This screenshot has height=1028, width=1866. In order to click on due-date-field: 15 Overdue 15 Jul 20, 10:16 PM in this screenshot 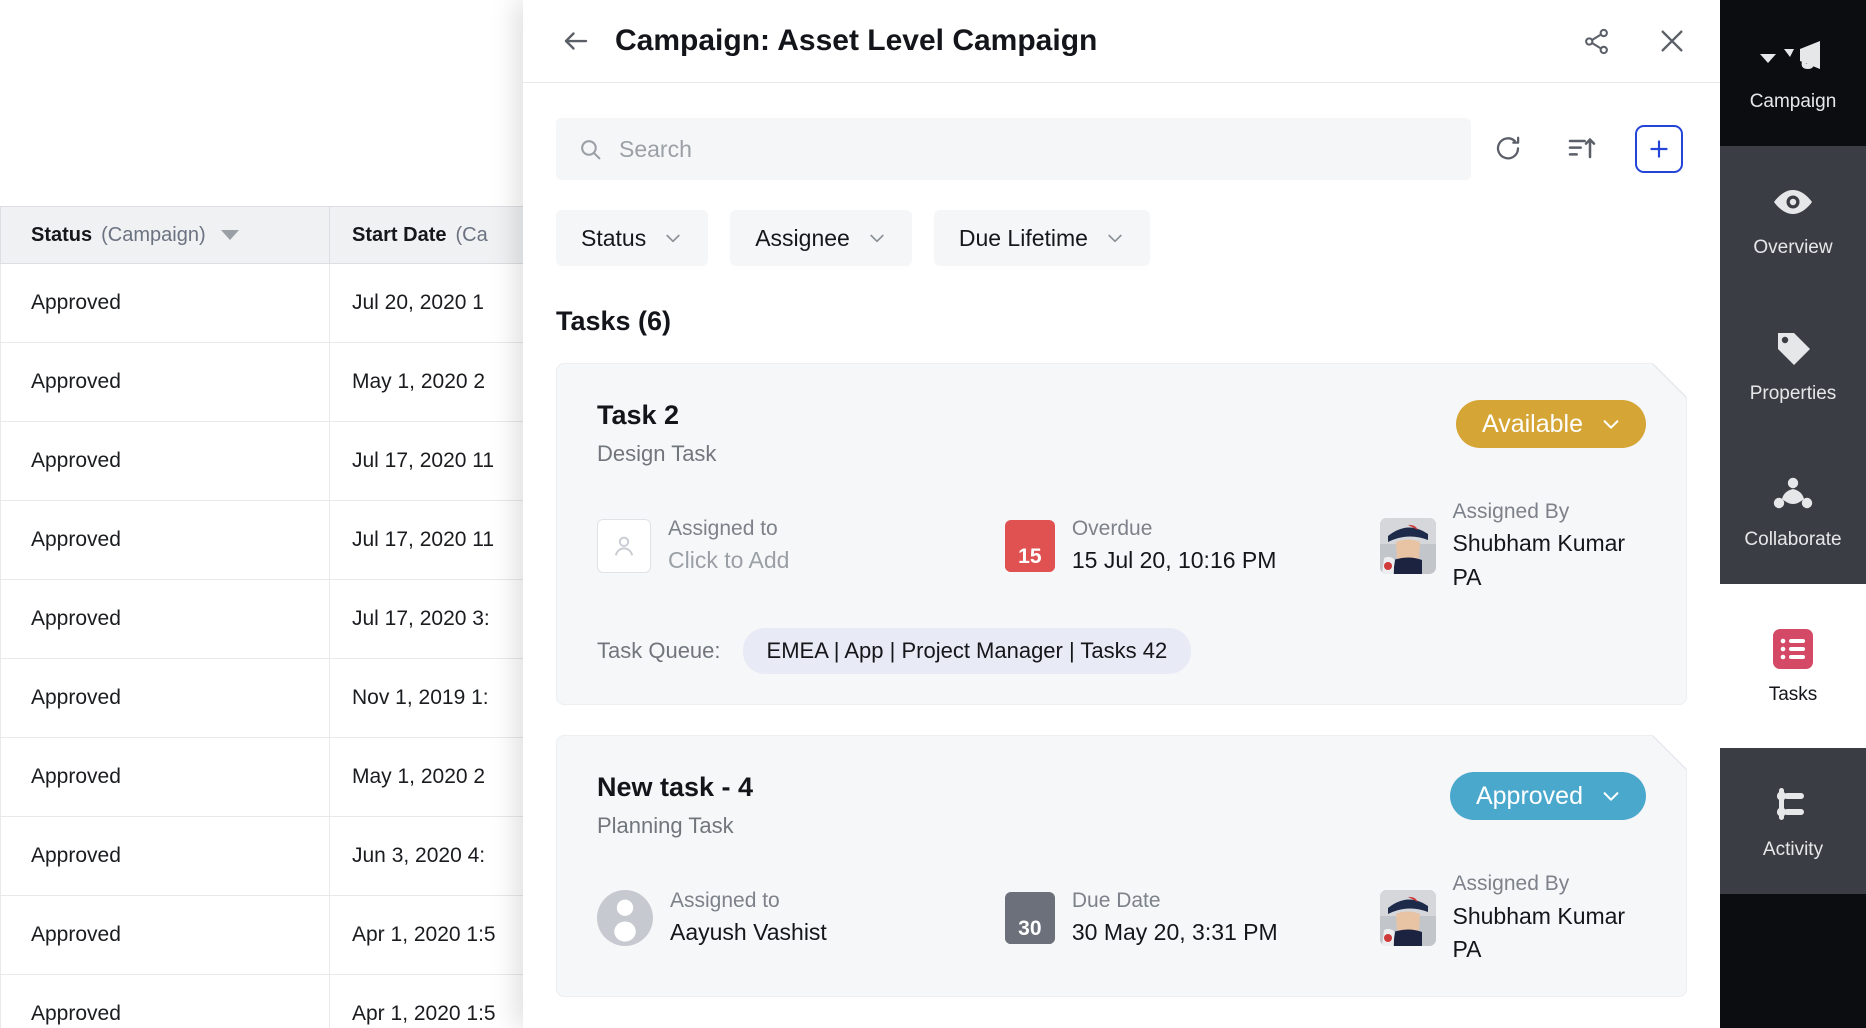, I will do `click(1192, 546)`.